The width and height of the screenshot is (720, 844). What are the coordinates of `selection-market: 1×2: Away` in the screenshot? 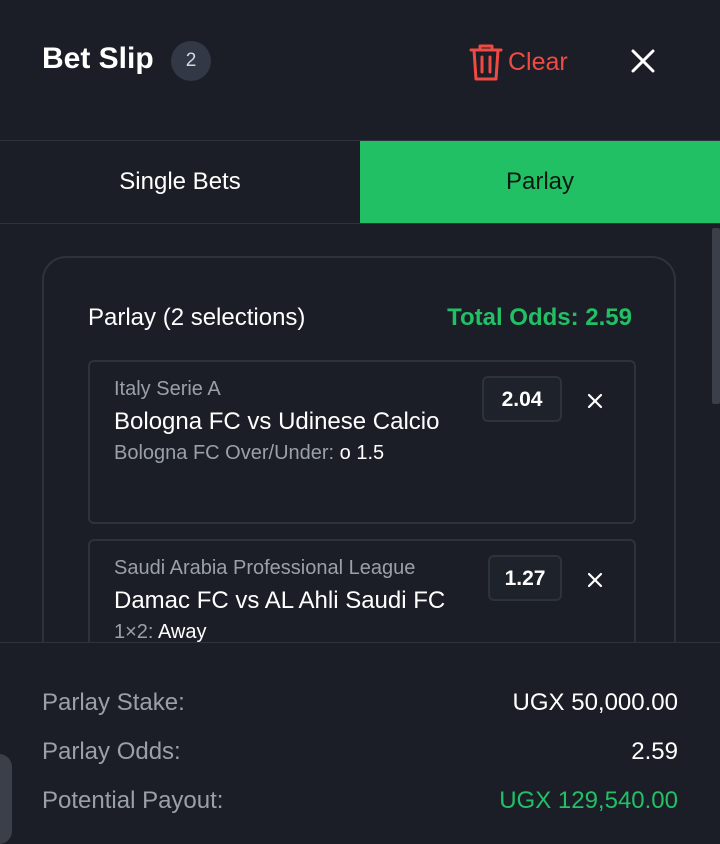 It's located at (160, 631).